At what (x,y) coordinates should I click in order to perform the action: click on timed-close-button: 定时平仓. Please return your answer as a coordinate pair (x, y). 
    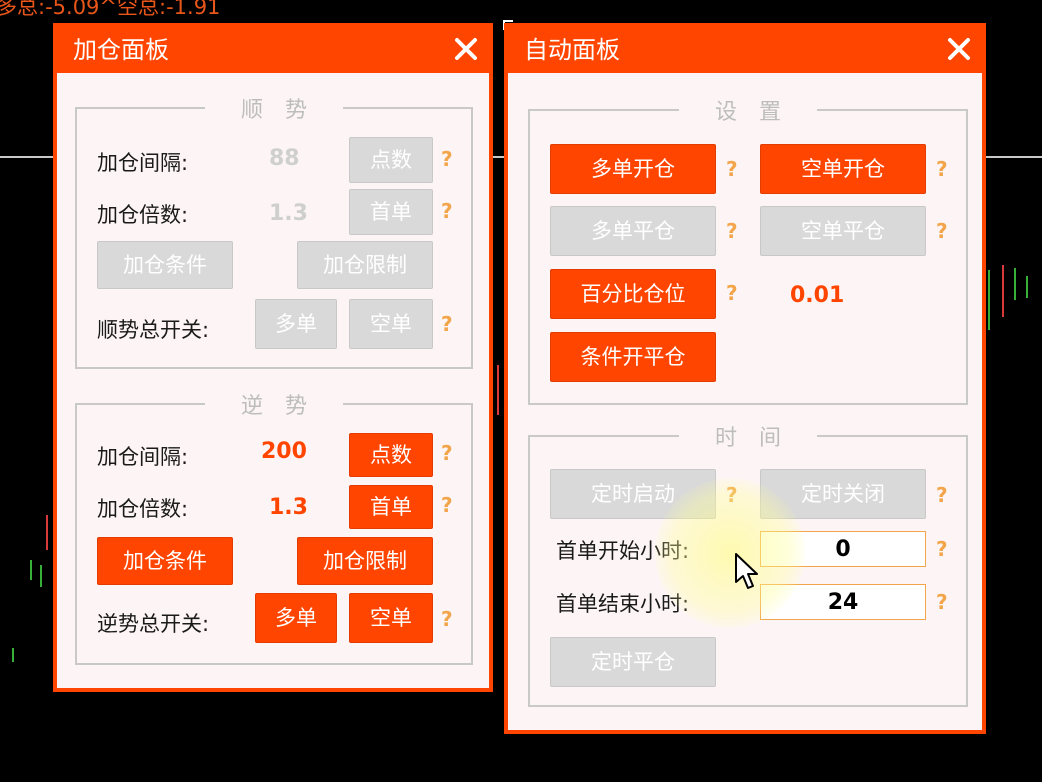
    Looking at the image, I should click on (633, 662).